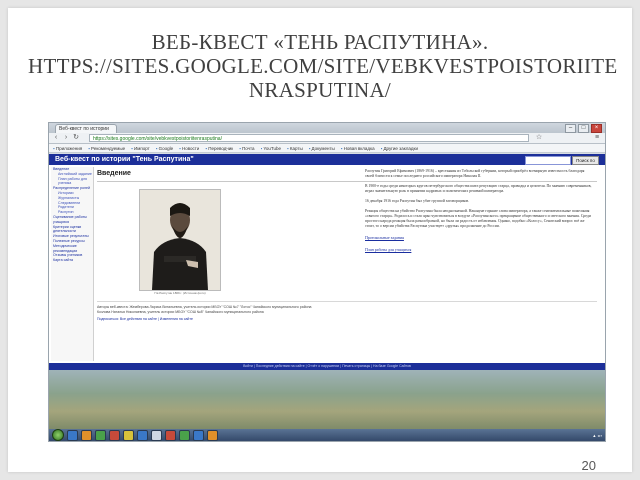 Image resolution: width=640 pixels, height=480 pixels. What do you see at coordinates (327, 435) in the screenshot?
I see `taskbar: ▲ ◂ ▪` at bounding box center [327, 435].